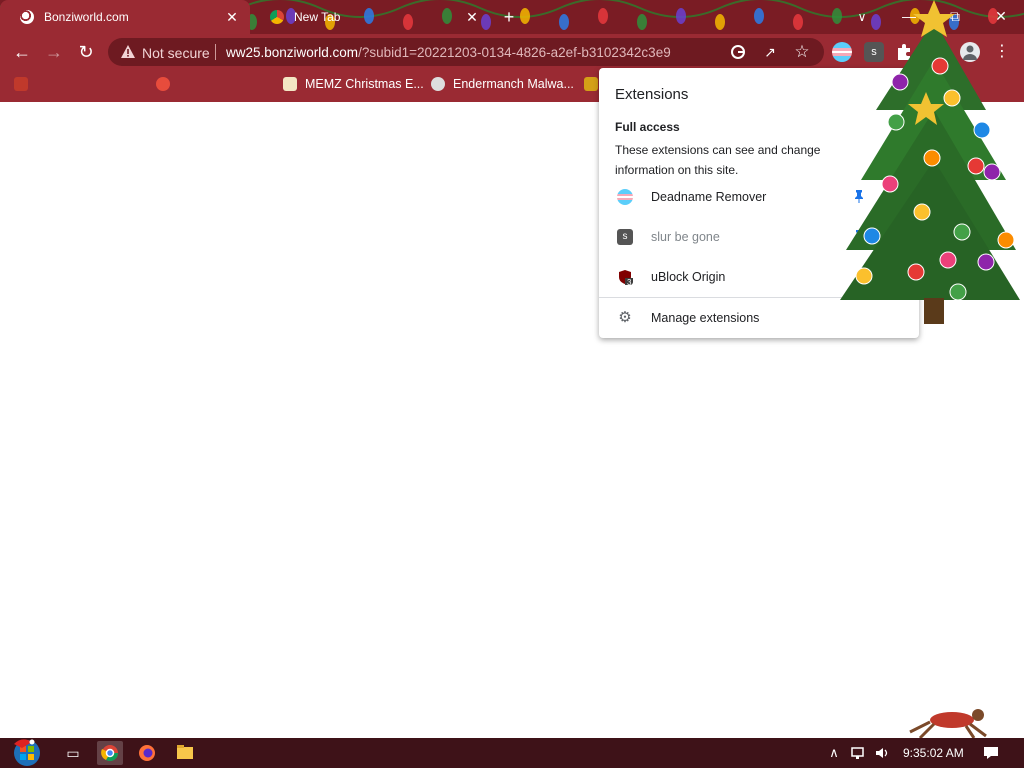  Describe the element at coordinates (27, 17) in the screenshot. I see `globe-icon` at that location.